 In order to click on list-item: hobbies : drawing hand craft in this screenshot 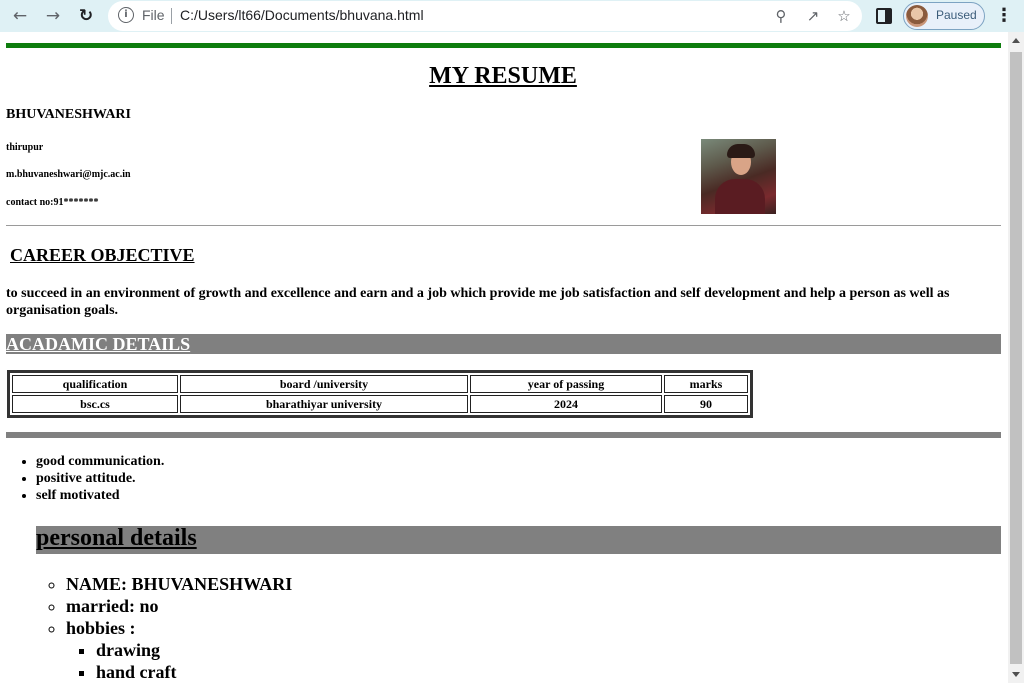, I will do `click(179, 650)`.